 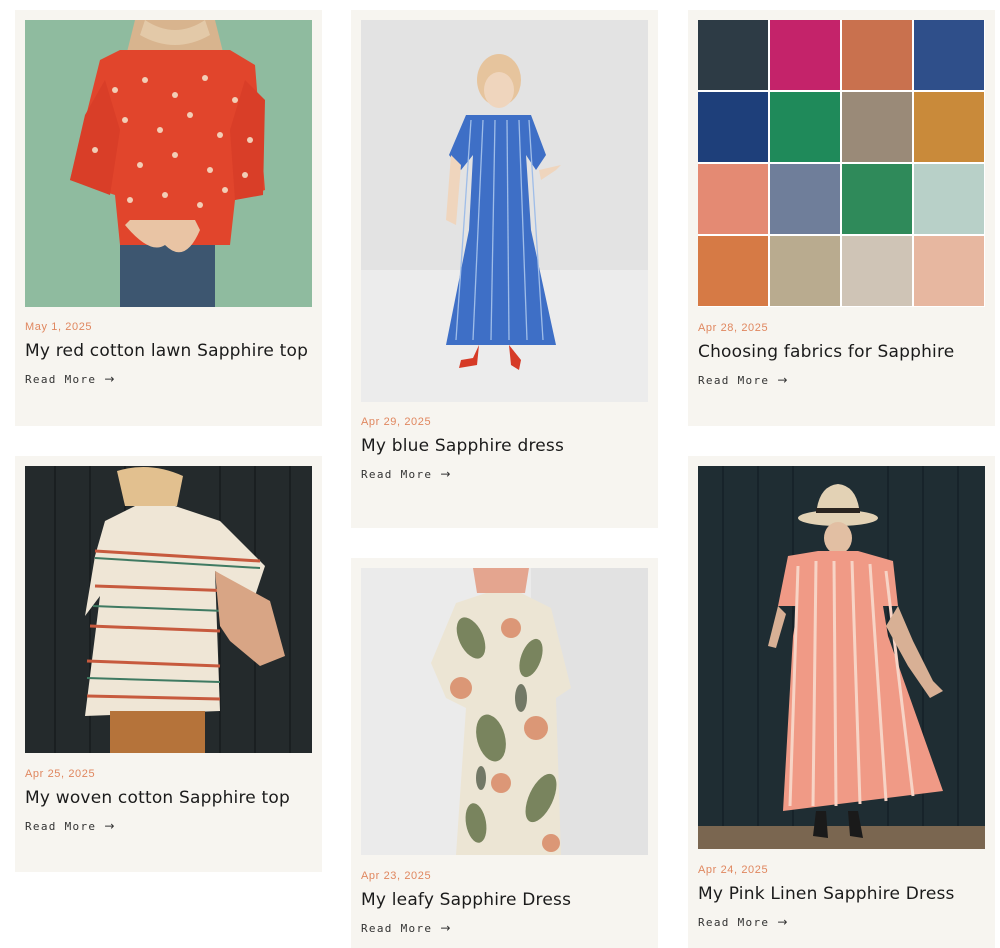 What do you see at coordinates (826, 352) in the screenshot?
I see `post-title: Choosing fabrics for Sapphire` at bounding box center [826, 352].